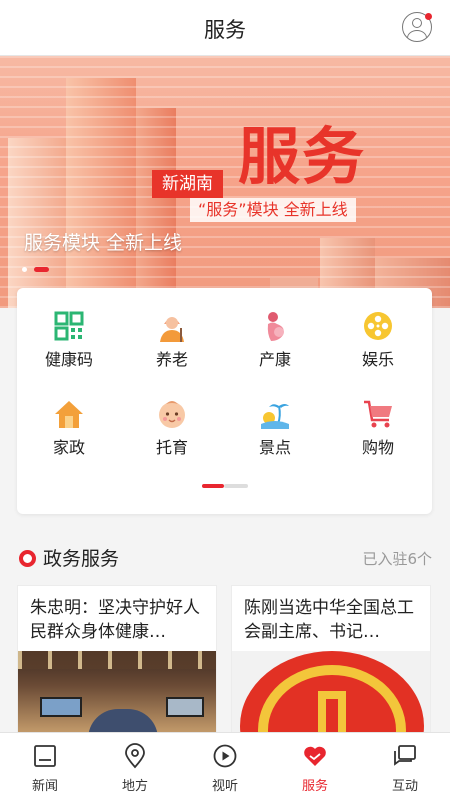  What do you see at coordinates (417, 23) in the screenshot?
I see `user-icon` at bounding box center [417, 23].